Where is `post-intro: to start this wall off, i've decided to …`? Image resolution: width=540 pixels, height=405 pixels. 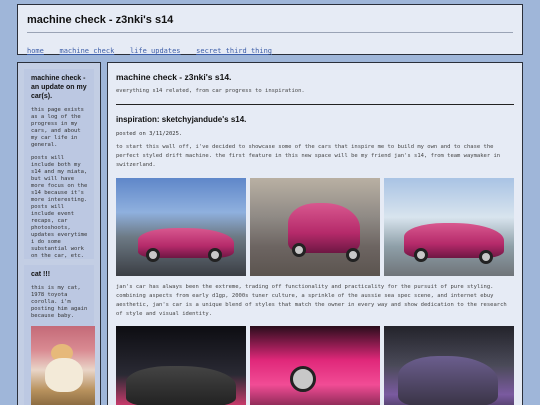
post-intro: to start this wall off, i've decided to … is located at coordinates (308, 156).